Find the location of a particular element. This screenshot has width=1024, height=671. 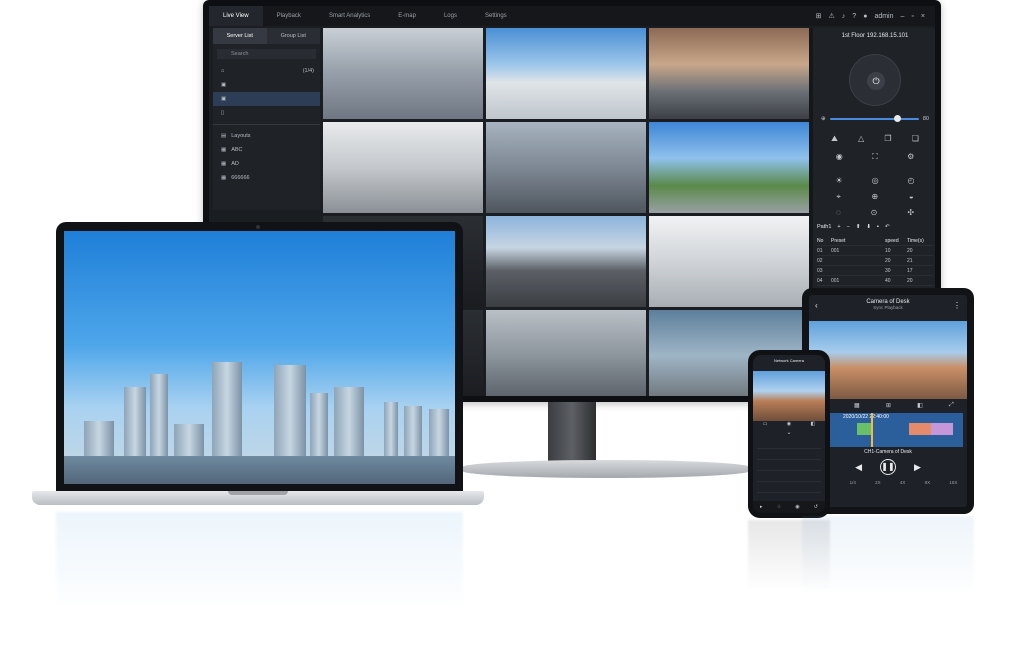

patrol-icon: ⊙ is located at coordinates (874, 214).